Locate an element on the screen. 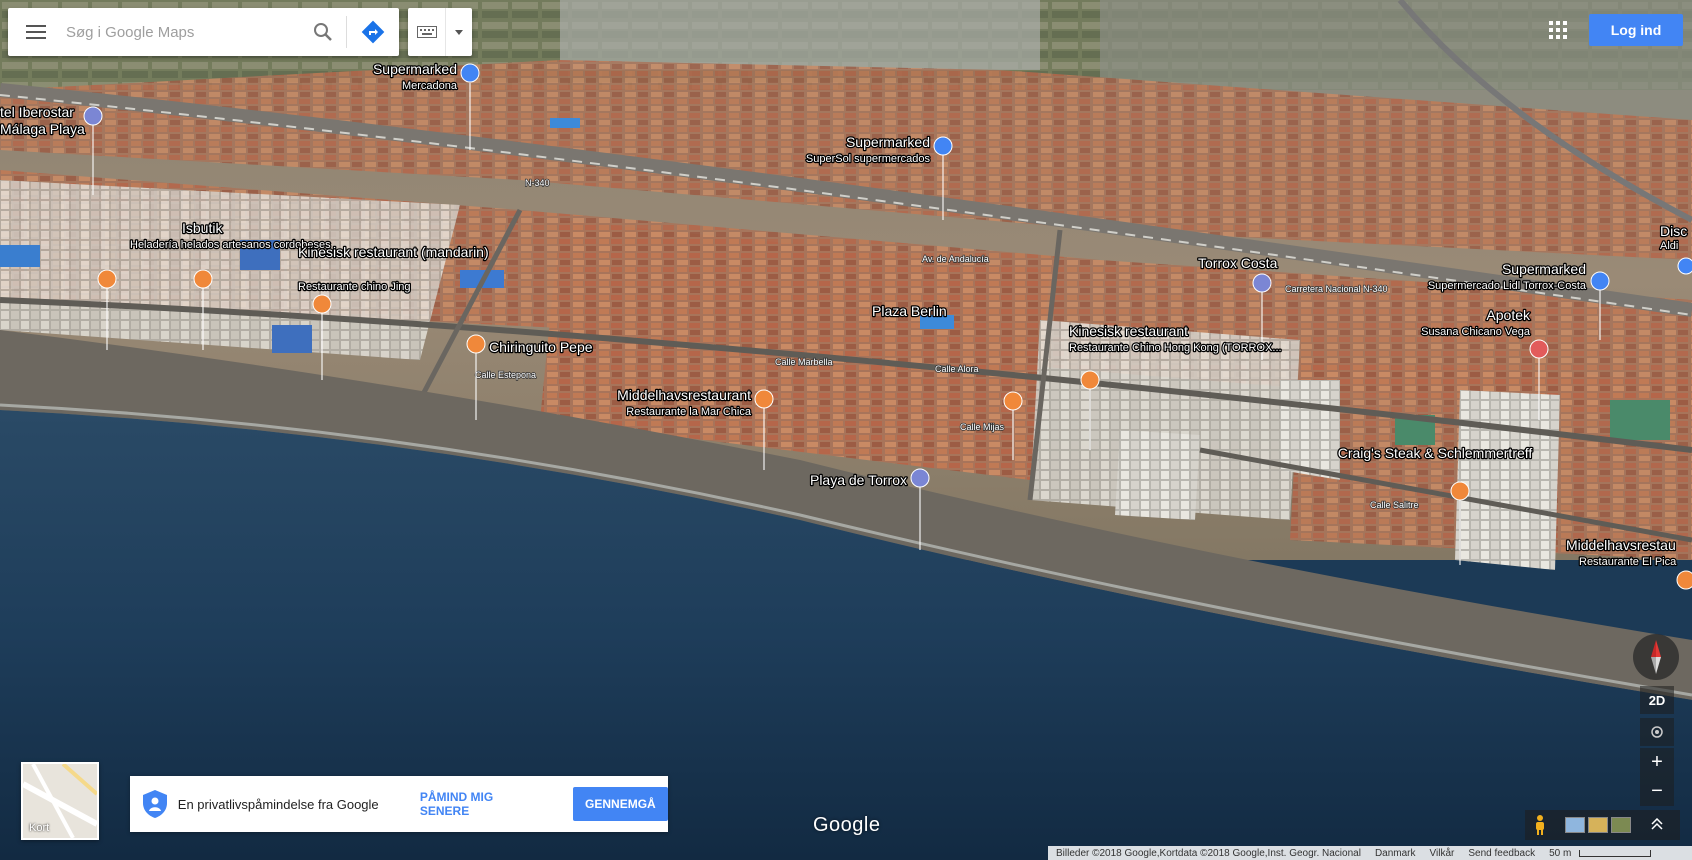  svg-text: Restaurante chino Jing is located at coordinates (354, 287).